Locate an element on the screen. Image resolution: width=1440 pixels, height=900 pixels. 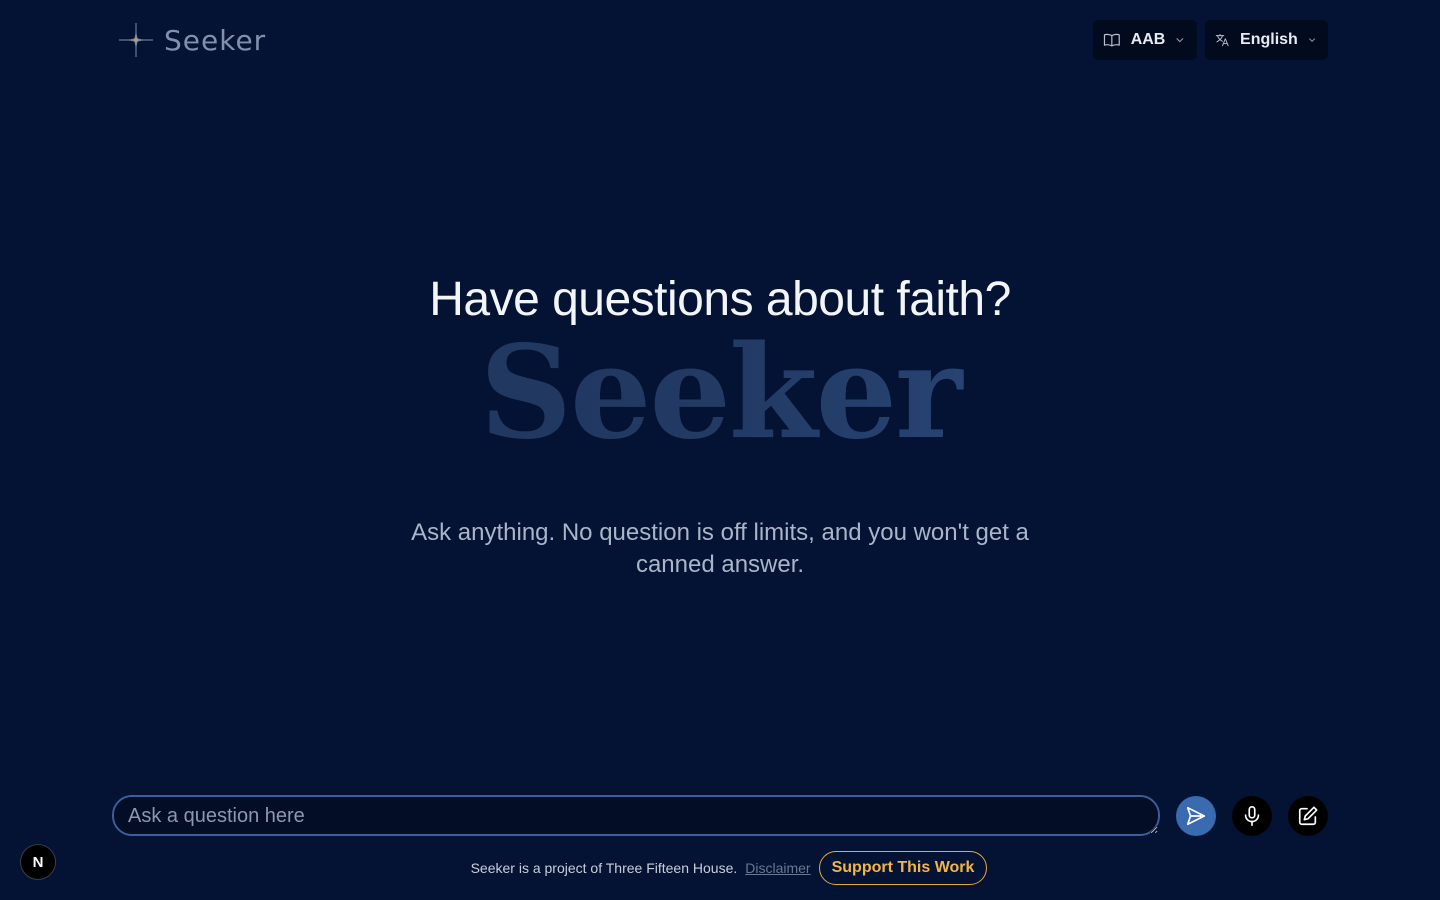
compass-star-icon is located at coordinates (136, 40).